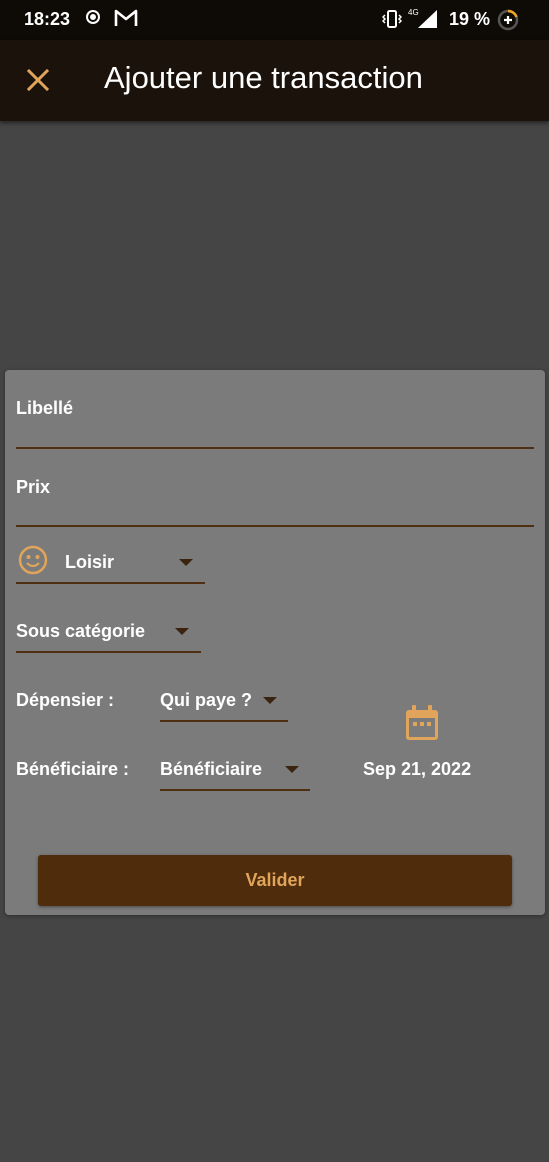 The height and width of the screenshot is (1162, 549). What do you see at coordinates (126, 20) in the screenshot?
I see `gmail-icon` at bounding box center [126, 20].